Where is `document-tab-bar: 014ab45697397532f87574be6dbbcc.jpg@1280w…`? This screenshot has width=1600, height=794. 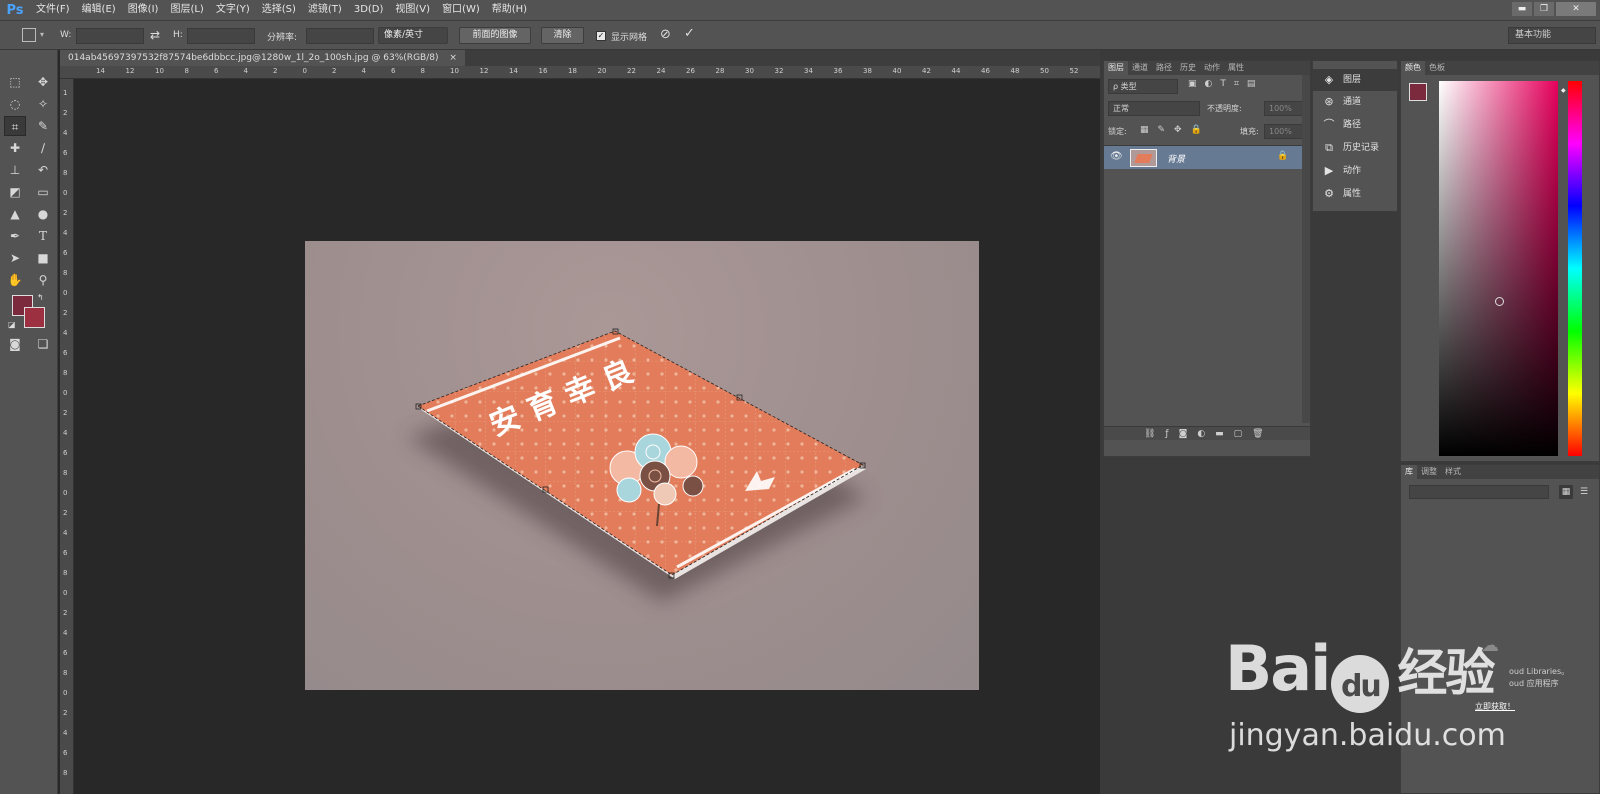
document-tab-bar: 014ab45697397532f87574be6dbbcc.jpg@1280w… is located at coordinates (580, 58).